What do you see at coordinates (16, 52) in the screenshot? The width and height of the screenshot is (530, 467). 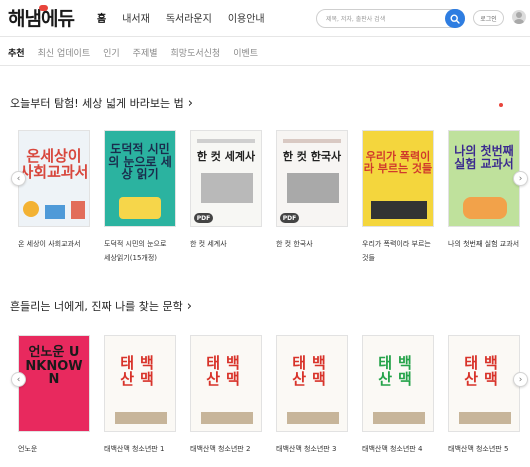 I see `tab-recommended: 추천` at bounding box center [16, 52].